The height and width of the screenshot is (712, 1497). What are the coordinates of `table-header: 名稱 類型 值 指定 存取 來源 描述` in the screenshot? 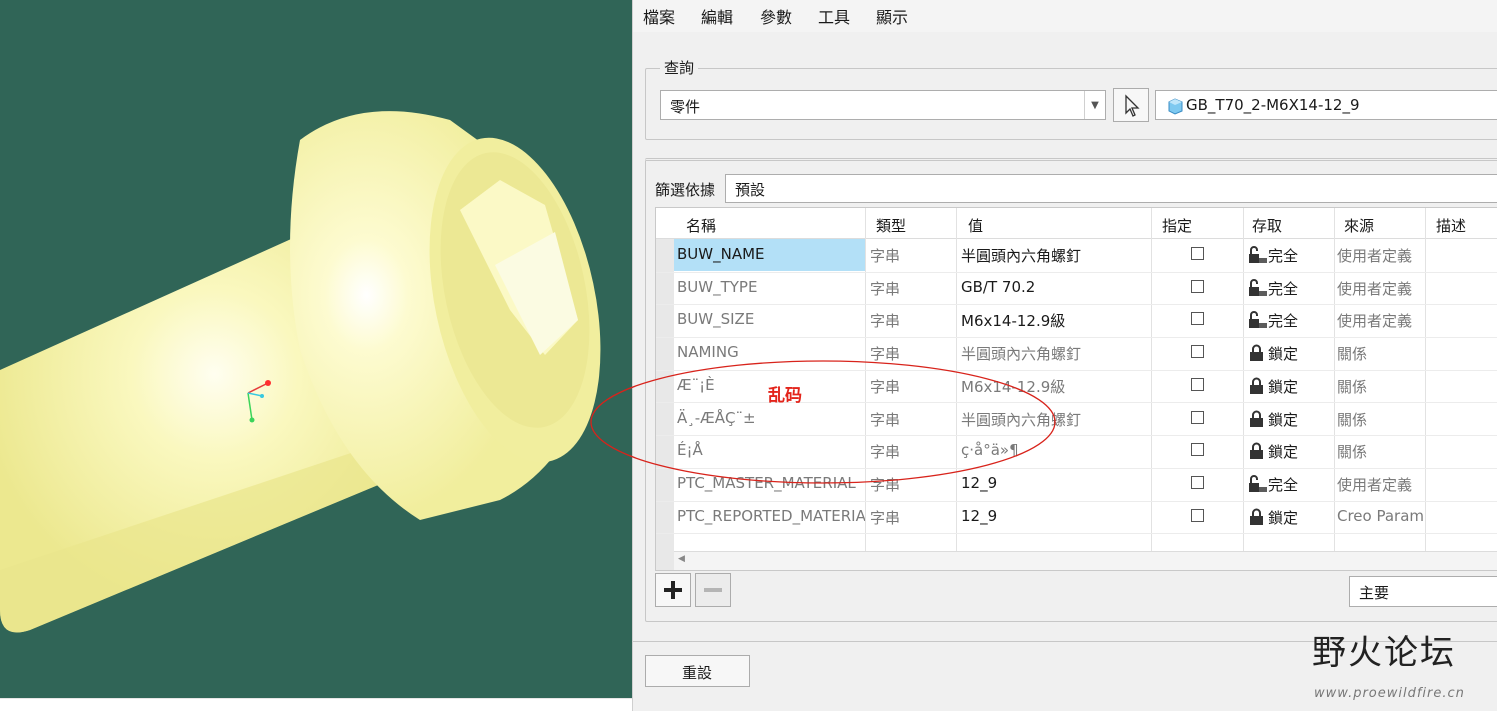 It's located at (1076, 223).